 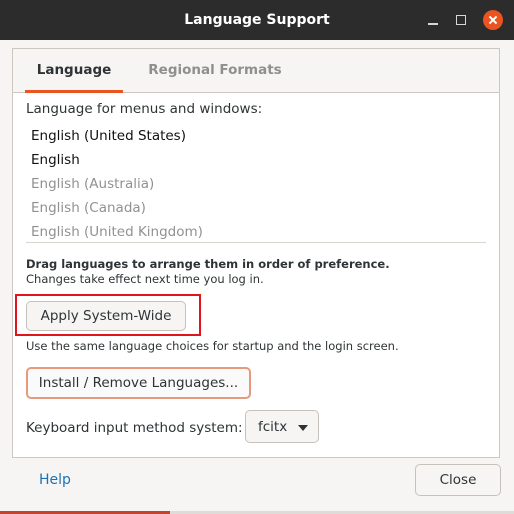 What do you see at coordinates (273, 426) in the screenshot?
I see `keyboard-input-value: fcitx` at bounding box center [273, 426].